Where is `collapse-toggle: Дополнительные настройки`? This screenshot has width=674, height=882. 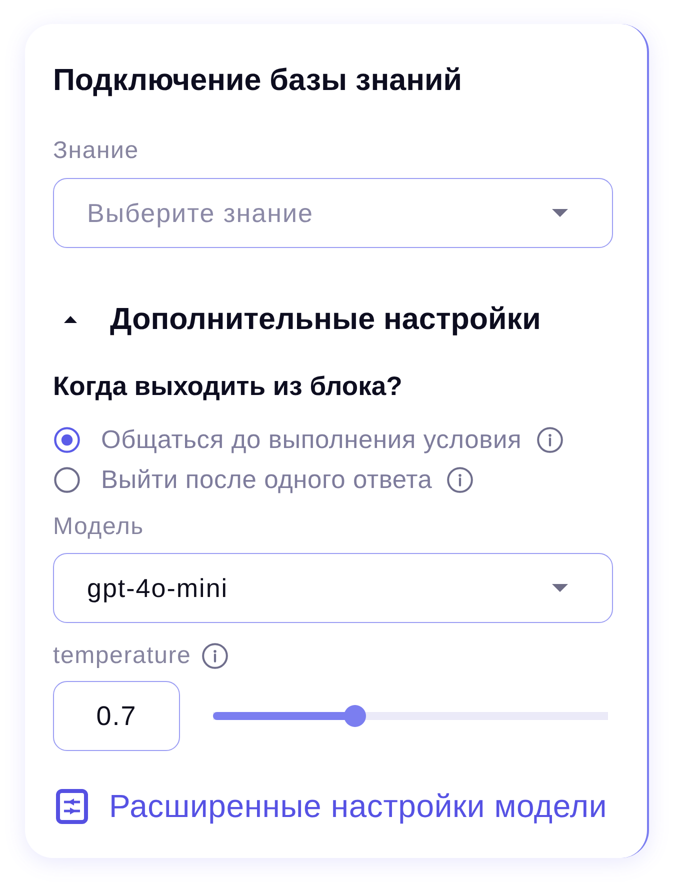
collapse-toggle: Дополнительные настройки is located at coordinates (333, 319).